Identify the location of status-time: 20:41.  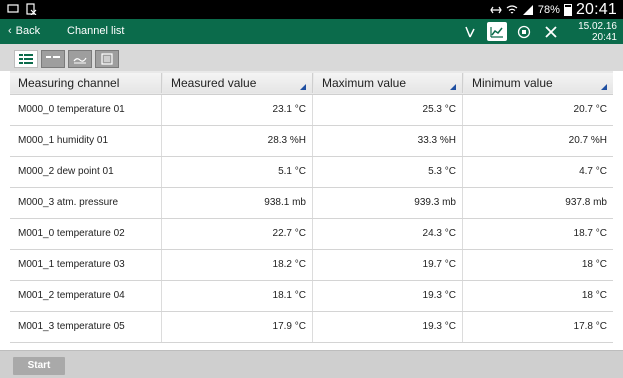
(596, 9).